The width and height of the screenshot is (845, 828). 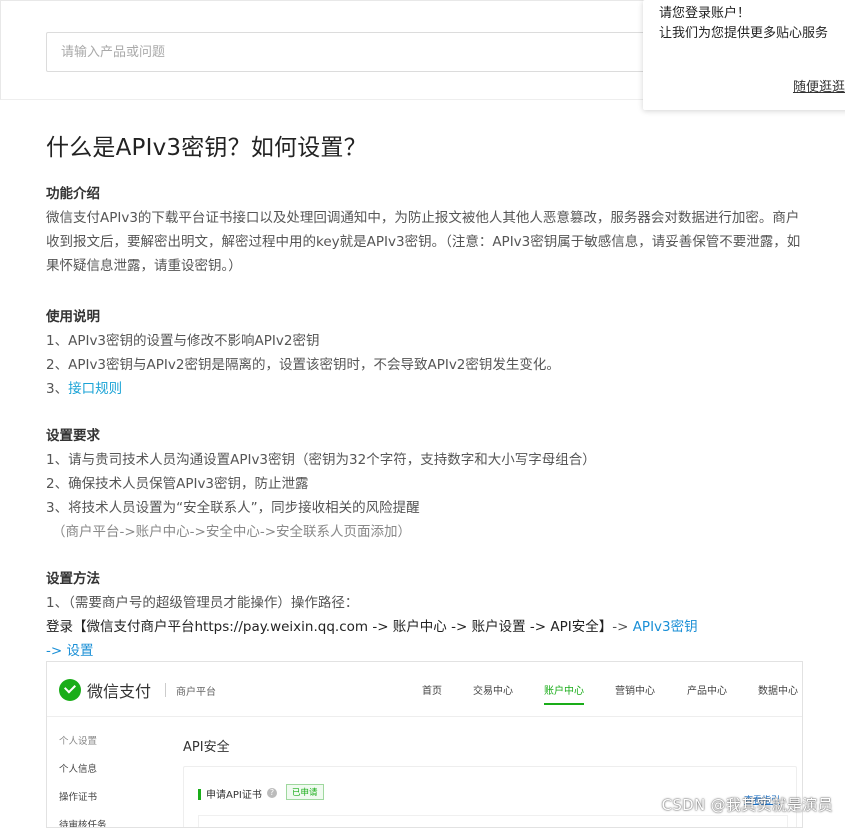 I want to click on intro-heading: 功能介绍, so click(x=73, y=194).